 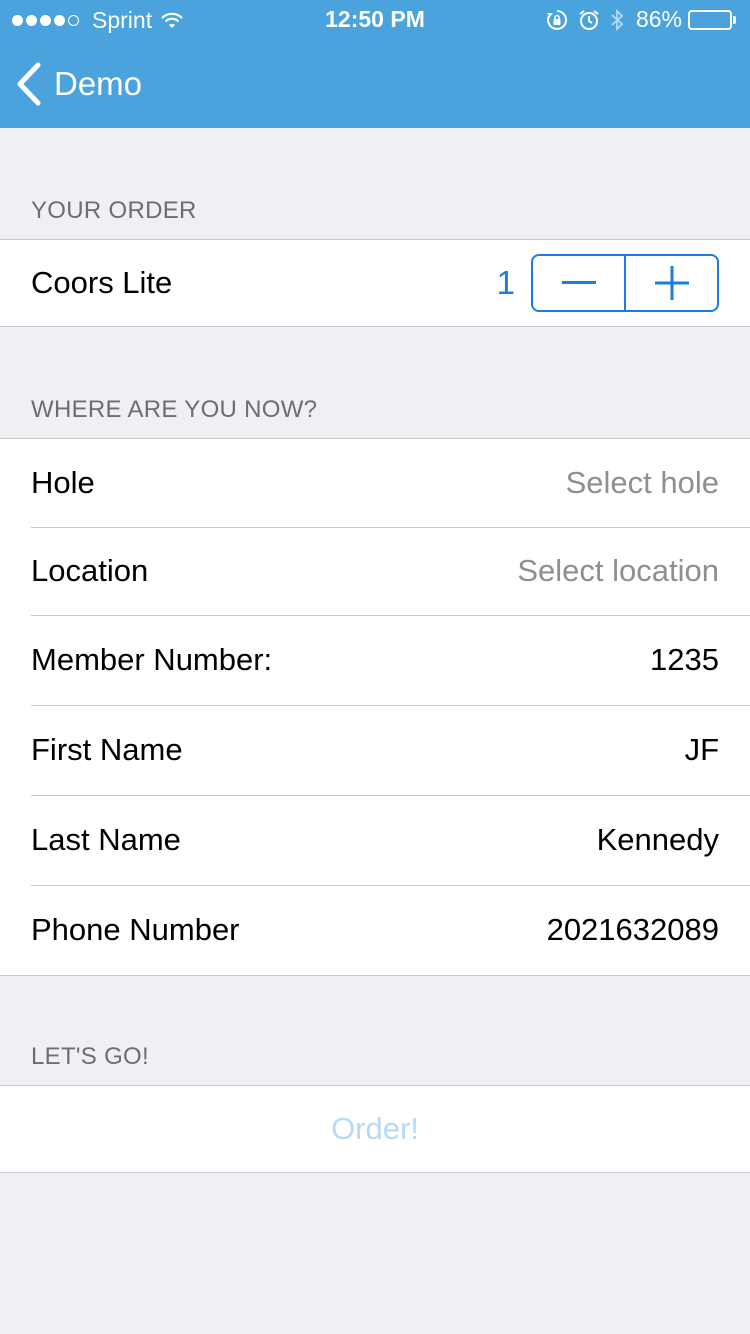 What do you see at coordinates (375, 64) in the screenshot?
I see `navigation-bar: Sprint 12:50 PM 86% Demo` at bounding box center [375, 64].